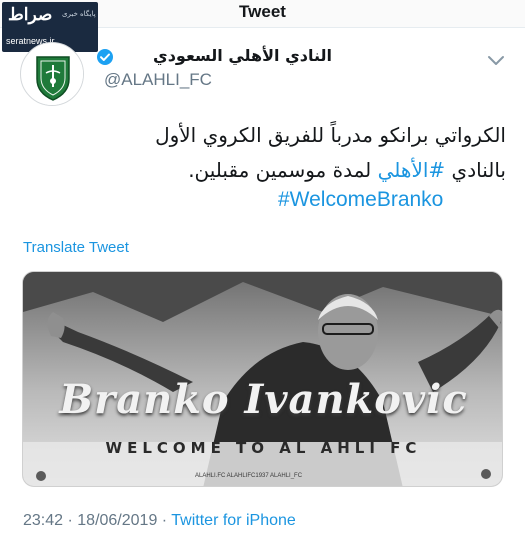  What do you see at coordinates (233, 520) in the screenshot?
I see `tweet-source-link: Twitter for iPhone` at bounding box center [233, 520].